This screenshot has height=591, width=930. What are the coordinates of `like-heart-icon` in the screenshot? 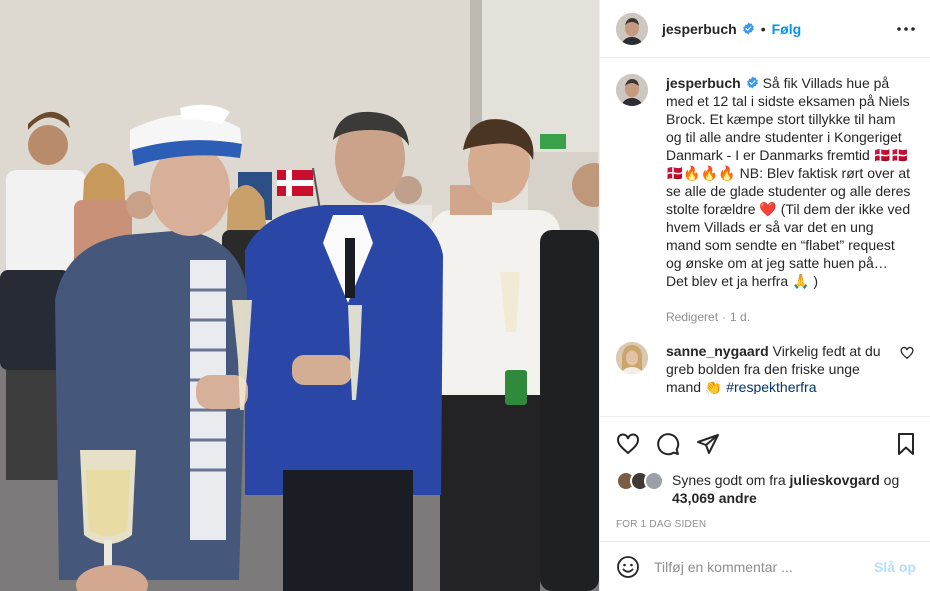 It's located at (628, 444).